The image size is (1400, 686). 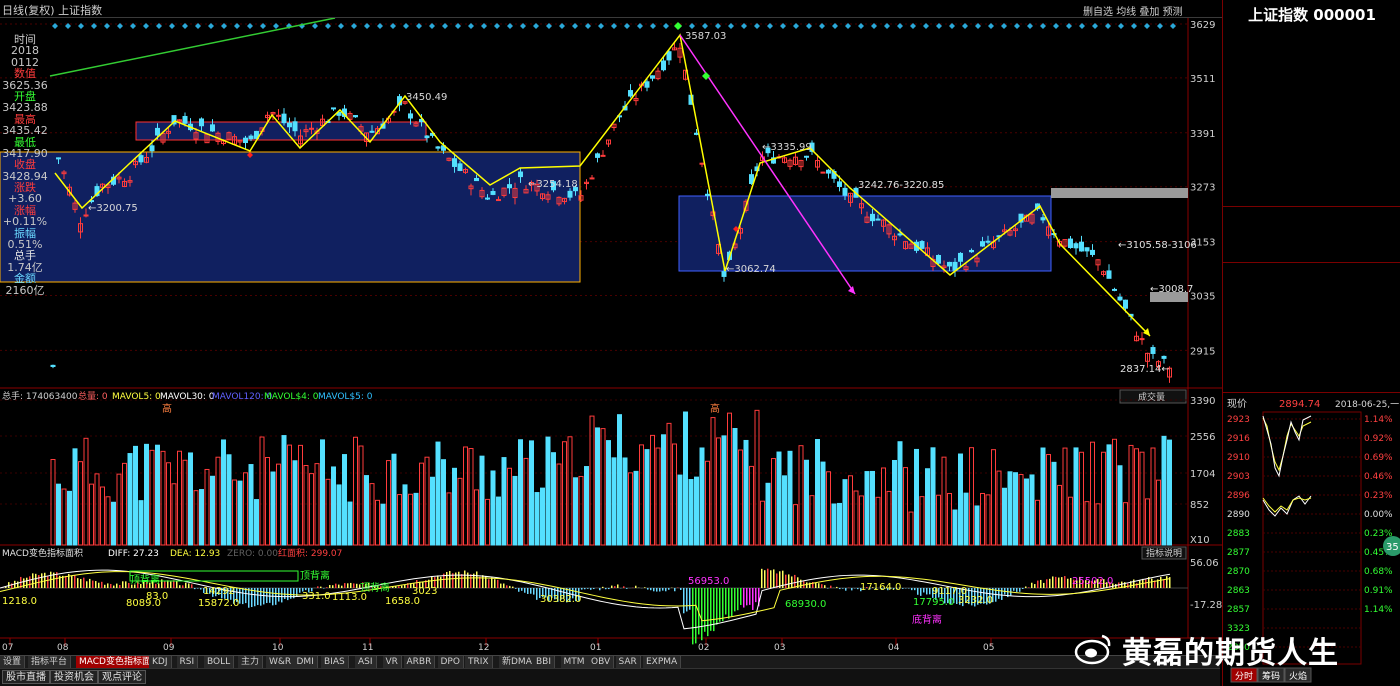 What do you see at coordinates (195, 554) in the screenshot?
I see `macd-legend: DEA: 12.93` at bounding box center [195, 554].